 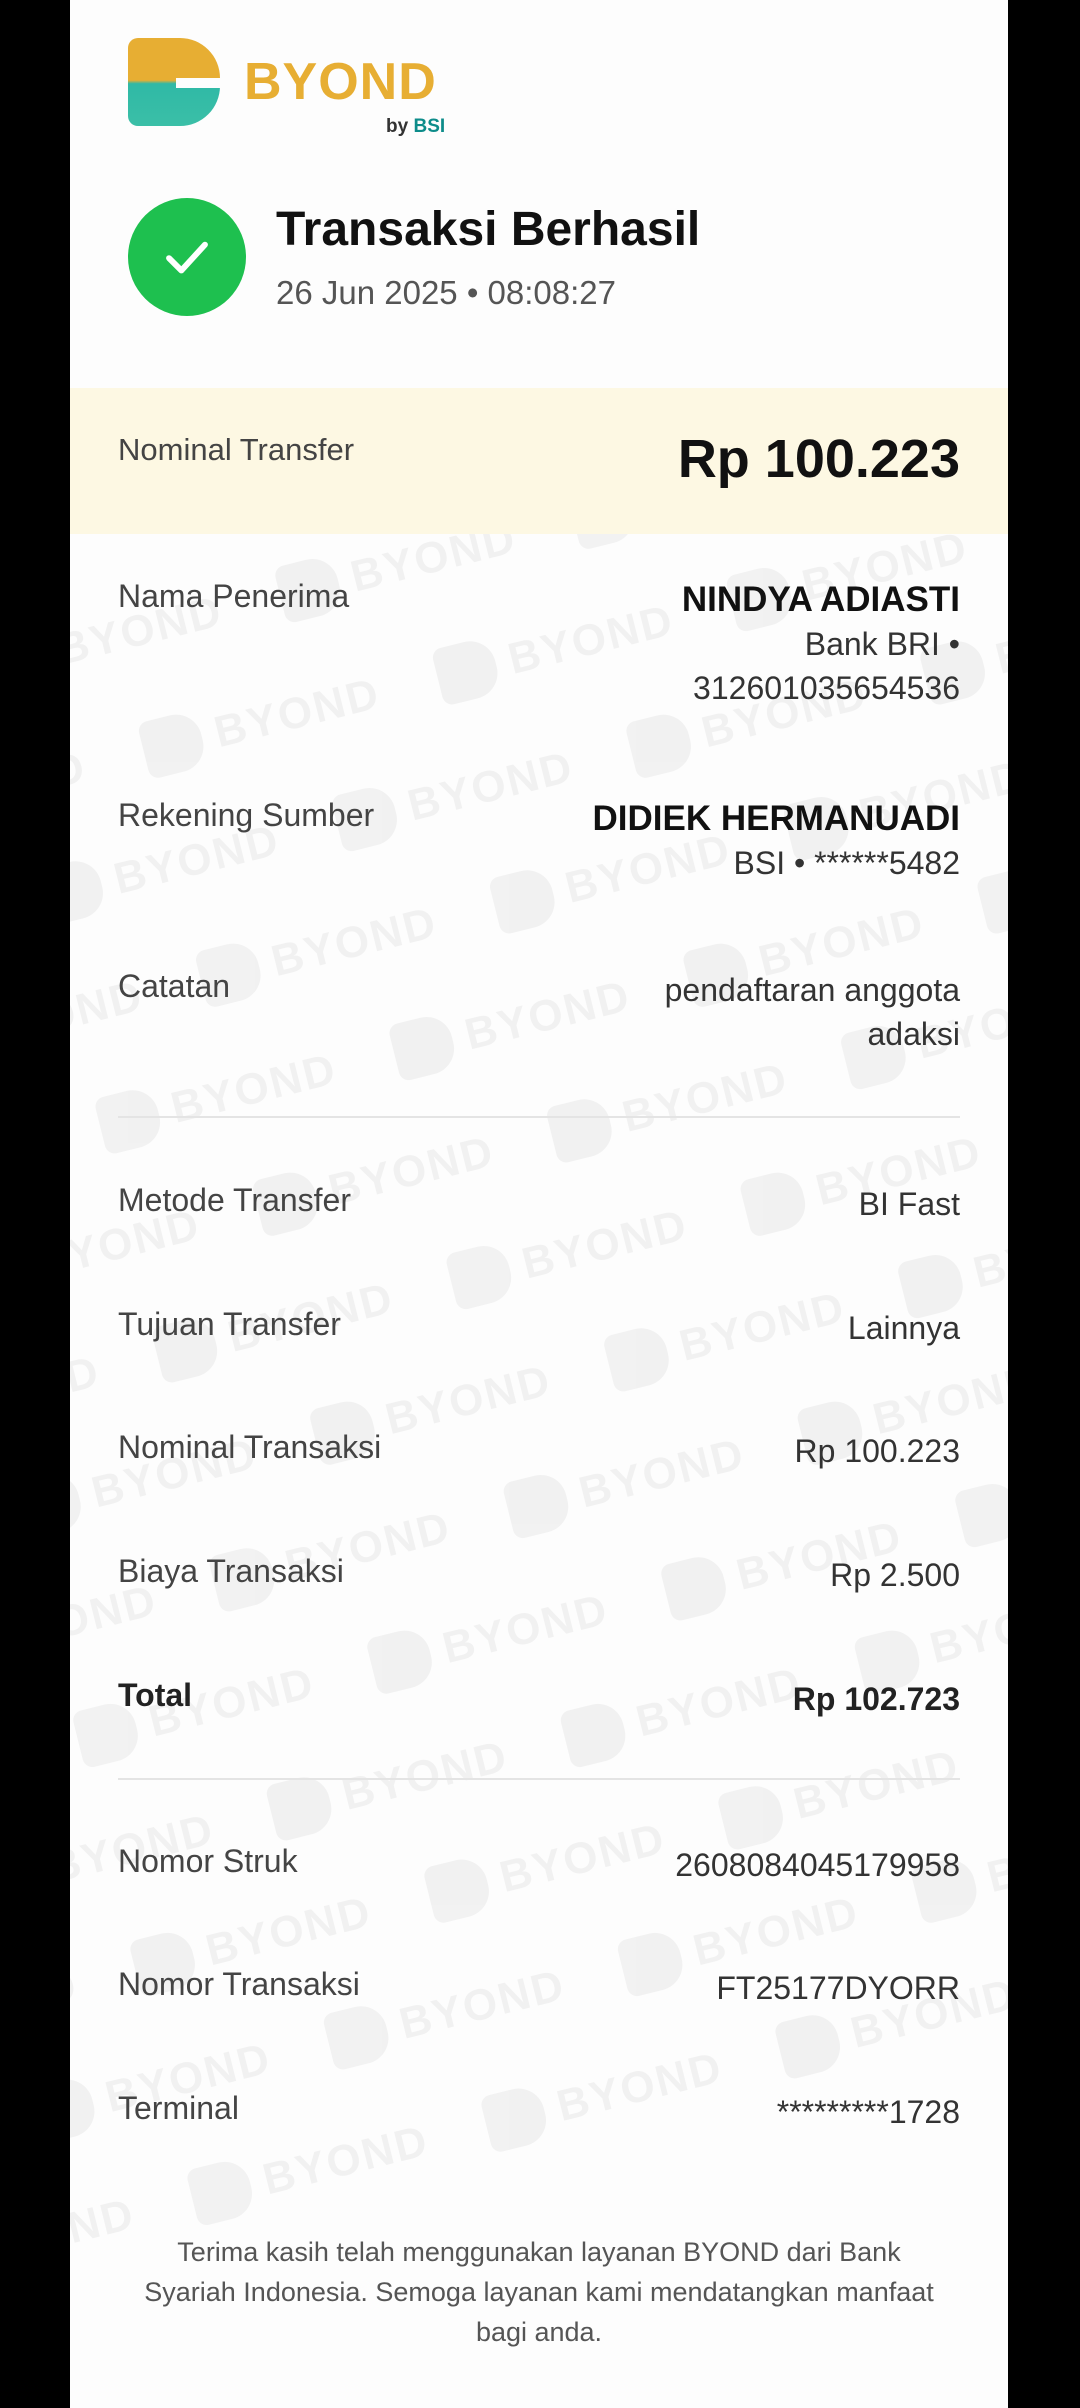 I want to click on terminal-value: *********1728, so click(x=868, y=2112).